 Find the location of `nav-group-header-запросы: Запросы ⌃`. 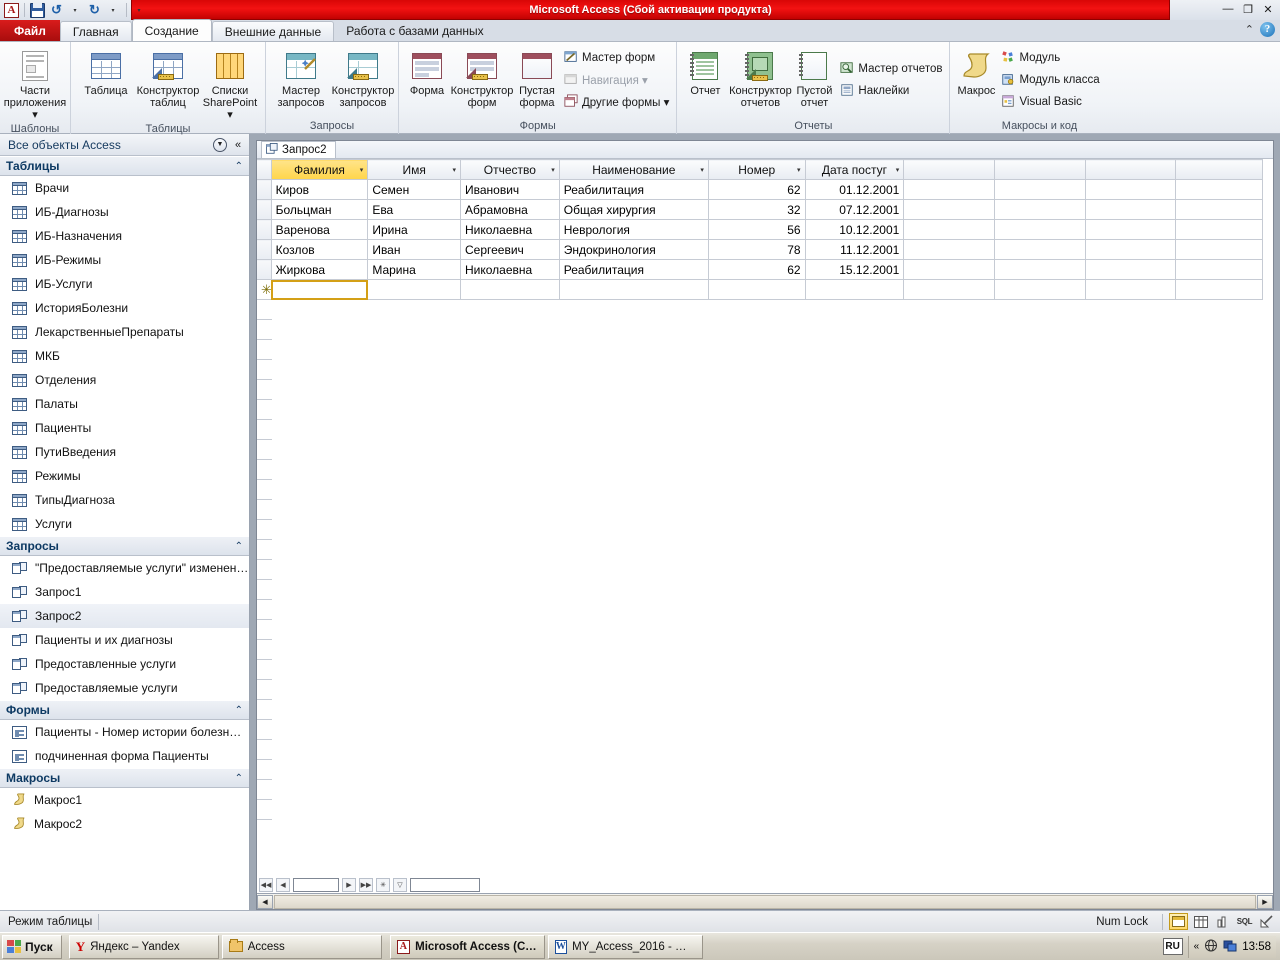

nav-group-header-запросы: Запросы ⌃ is located at coordinates (124, 546).